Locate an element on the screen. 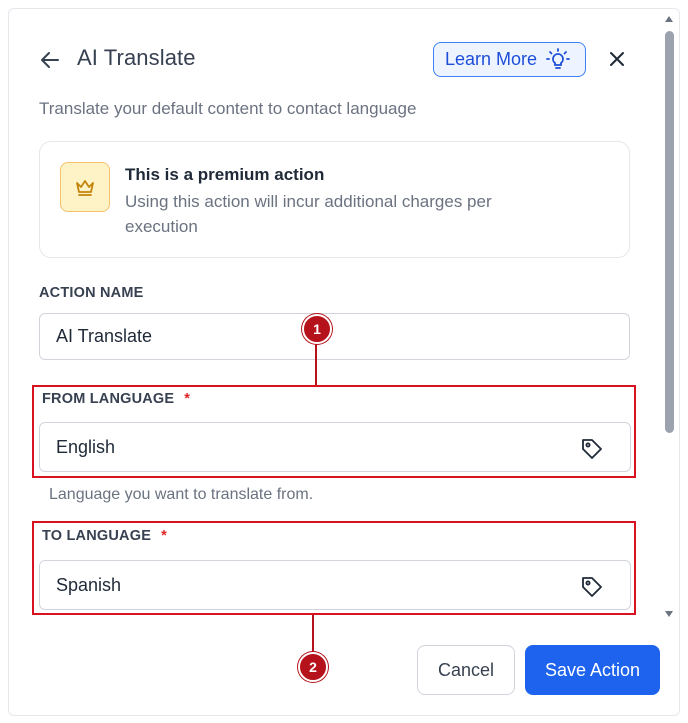 This screenshot has width=688, height=723. close-icon is located at coordinates (617, 59).